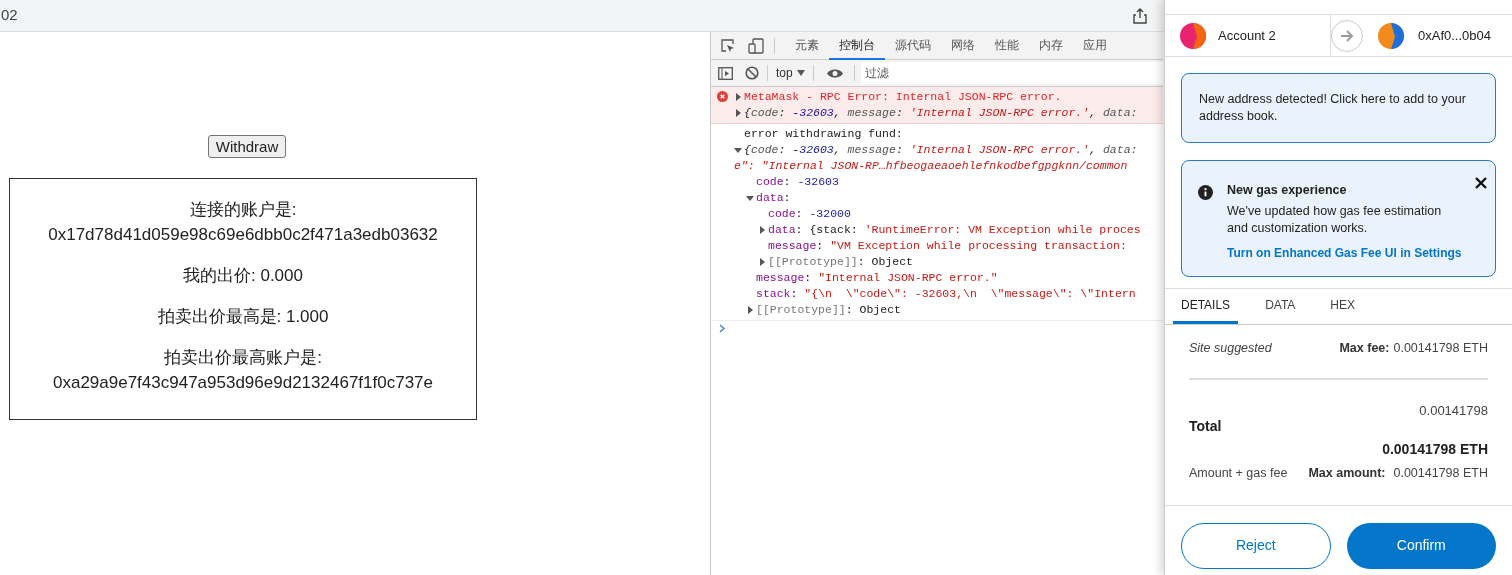  What do you see at coordinates (243, 317) in the screenshot?
I see `info-text: 拍卖出价最高是: 1.000` at bounding box center [243, 317].